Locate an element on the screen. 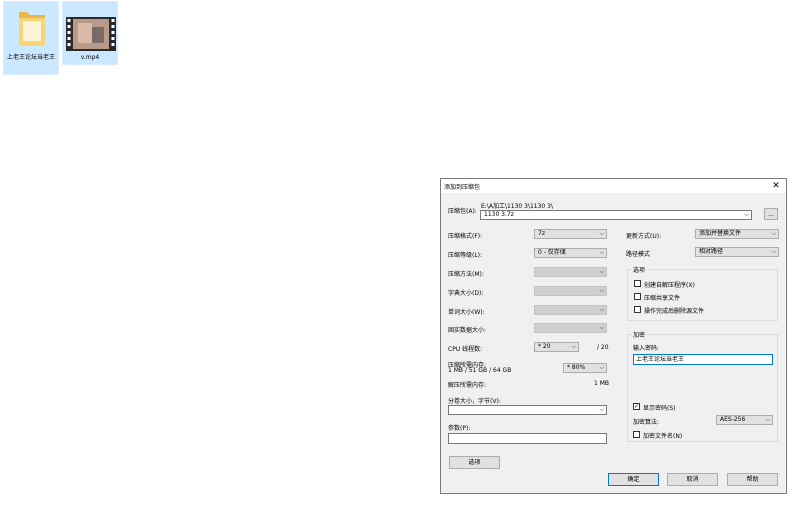 This screenshot has height=510, width=800. level-label: 压缩等级(L): is located at coordinates (465, 255).